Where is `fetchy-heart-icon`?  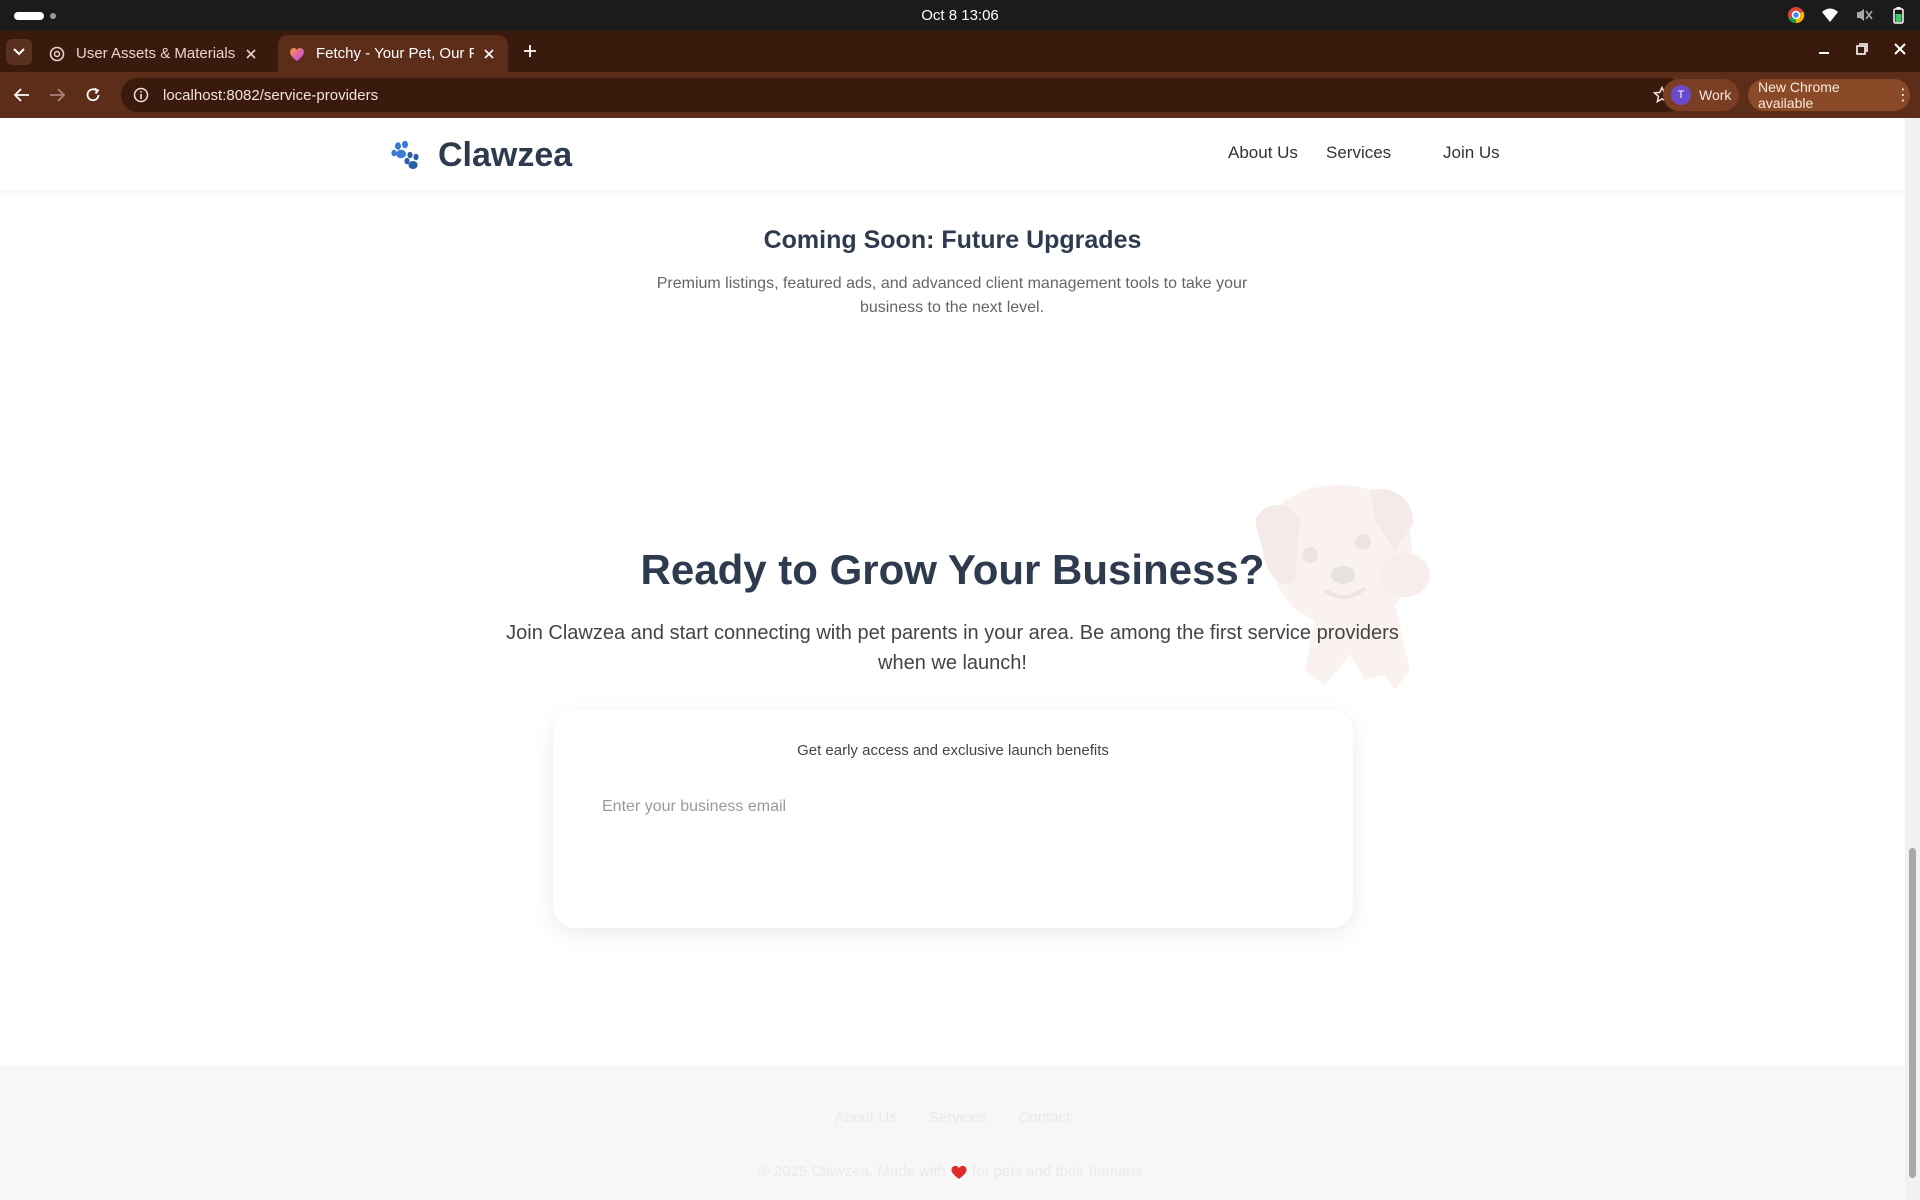 fetchy-heart-icon is located at coordinates (297, 54).